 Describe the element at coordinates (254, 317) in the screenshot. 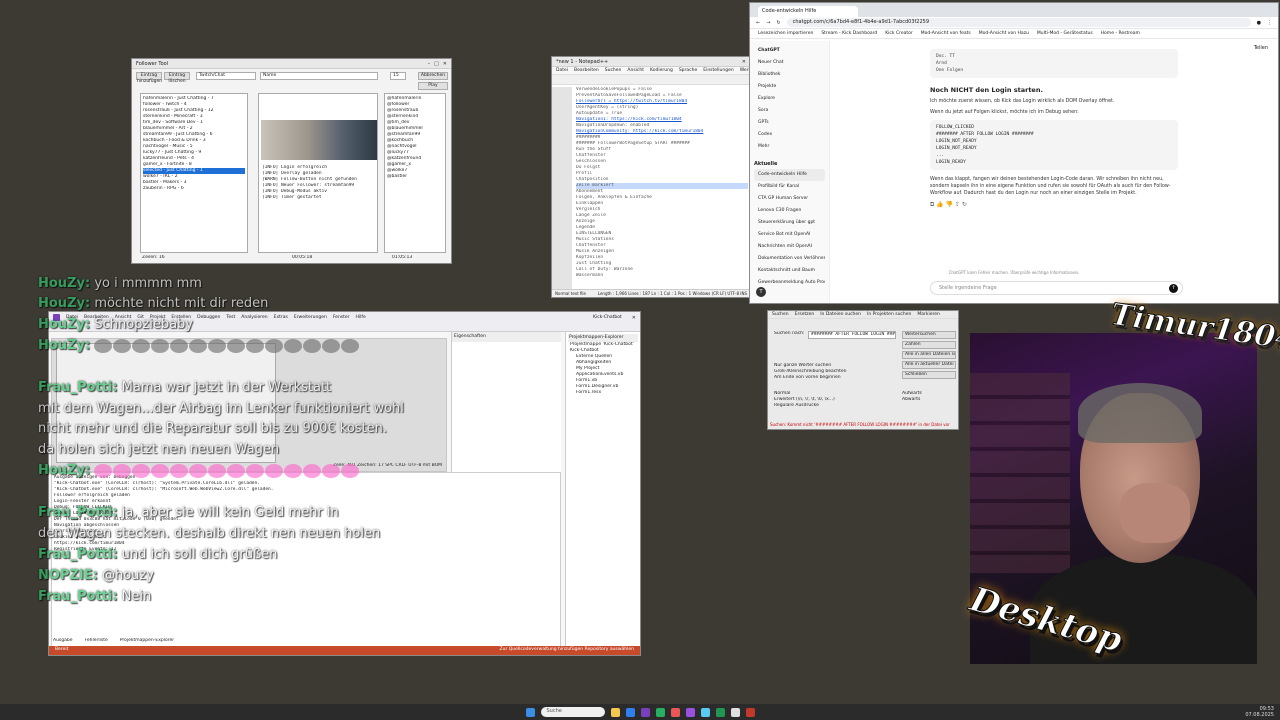

I see `menu-item: Analysieren` at that location.